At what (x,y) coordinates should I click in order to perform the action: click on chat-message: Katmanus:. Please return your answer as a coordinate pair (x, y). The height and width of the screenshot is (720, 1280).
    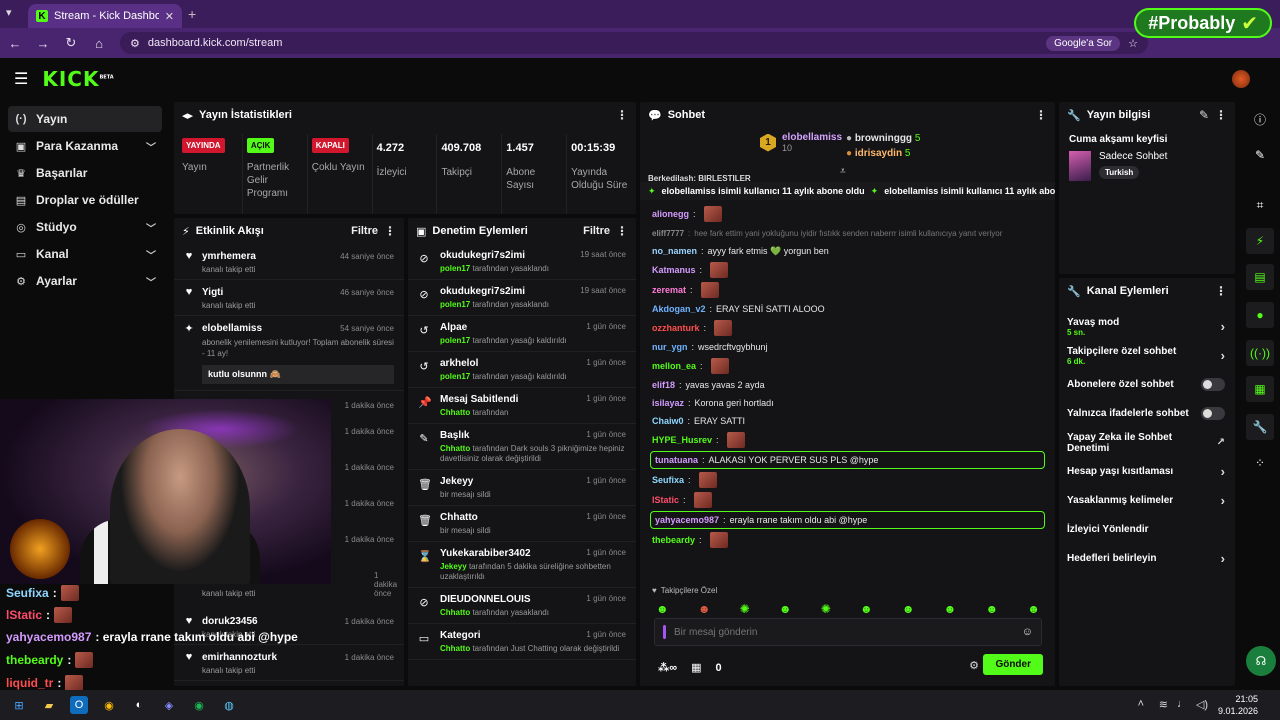
    Looking at the image, I should click on (847, 270).